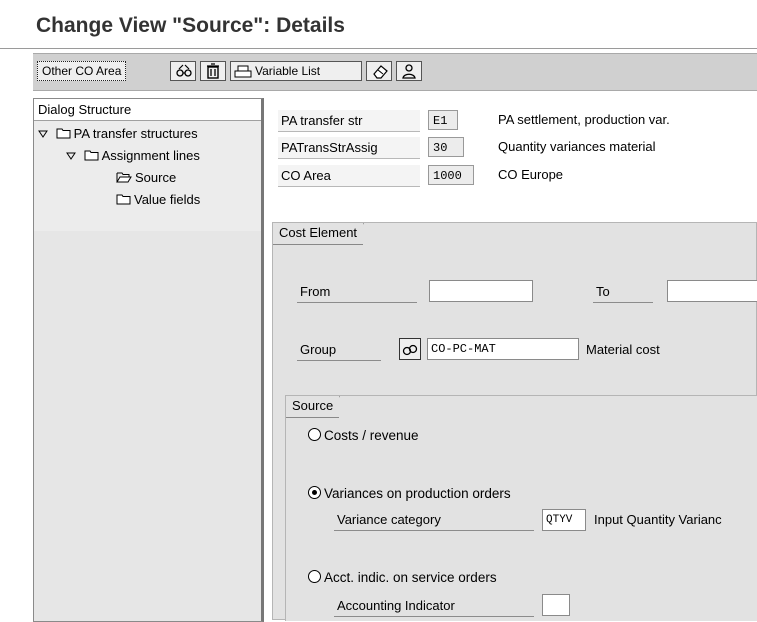  What do you see at coordinates (395, 72) in the screenshot?
I see `application-toolbar: Other CO Area Variable List` at bounding box center [395, 72].